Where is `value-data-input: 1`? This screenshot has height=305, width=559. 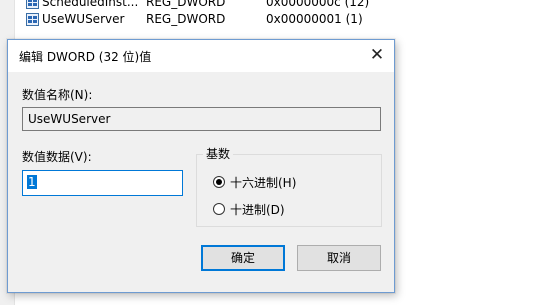
value-data-input: 1 is located at coordinates (102, 183).